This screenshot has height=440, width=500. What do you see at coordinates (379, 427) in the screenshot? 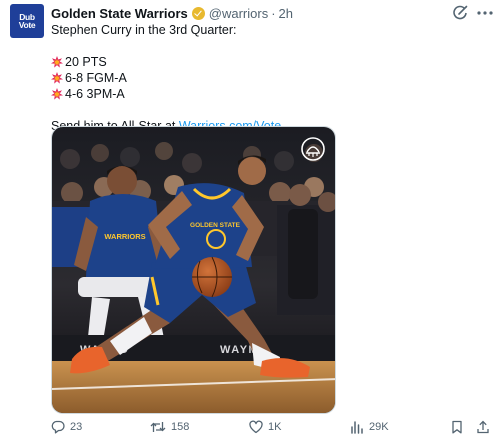
I see `view-count: 29K` at bounding box center [379, 427].